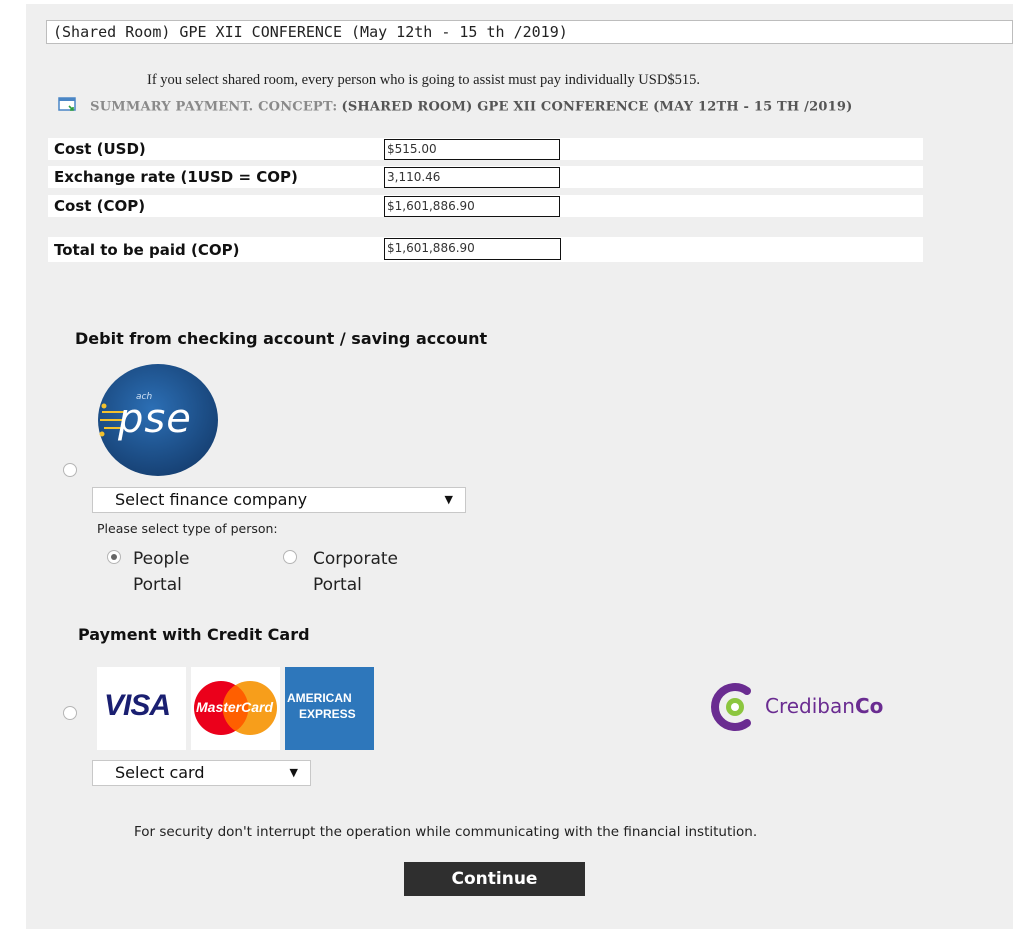 Image resolution: width=1013 pixels, height=929 pixels. I want to click on finance-company-select: Select finance company ▼, so click(279, 500).